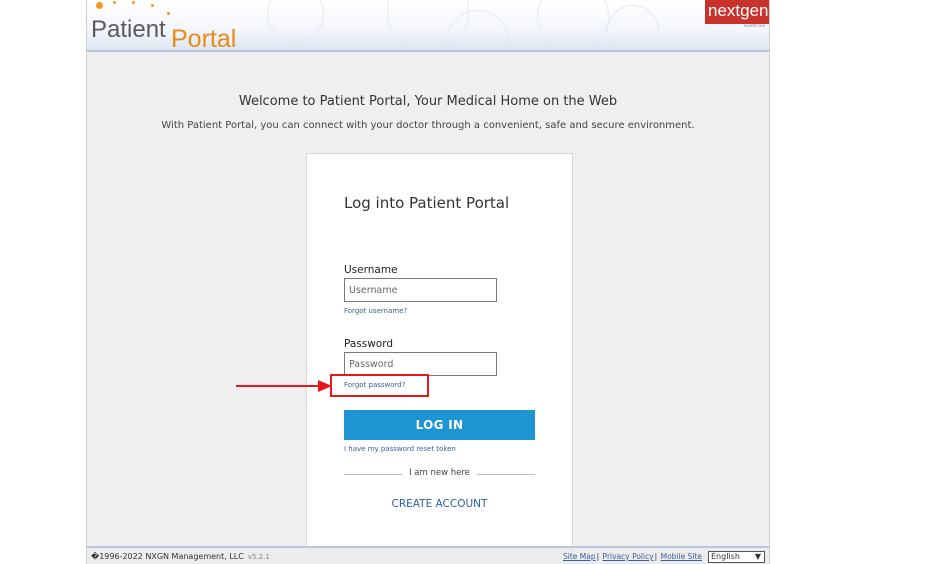  Describe the element at coordinates (757, 556) in the screenshot. I see `chevron-down-icon: ▼` at that location.